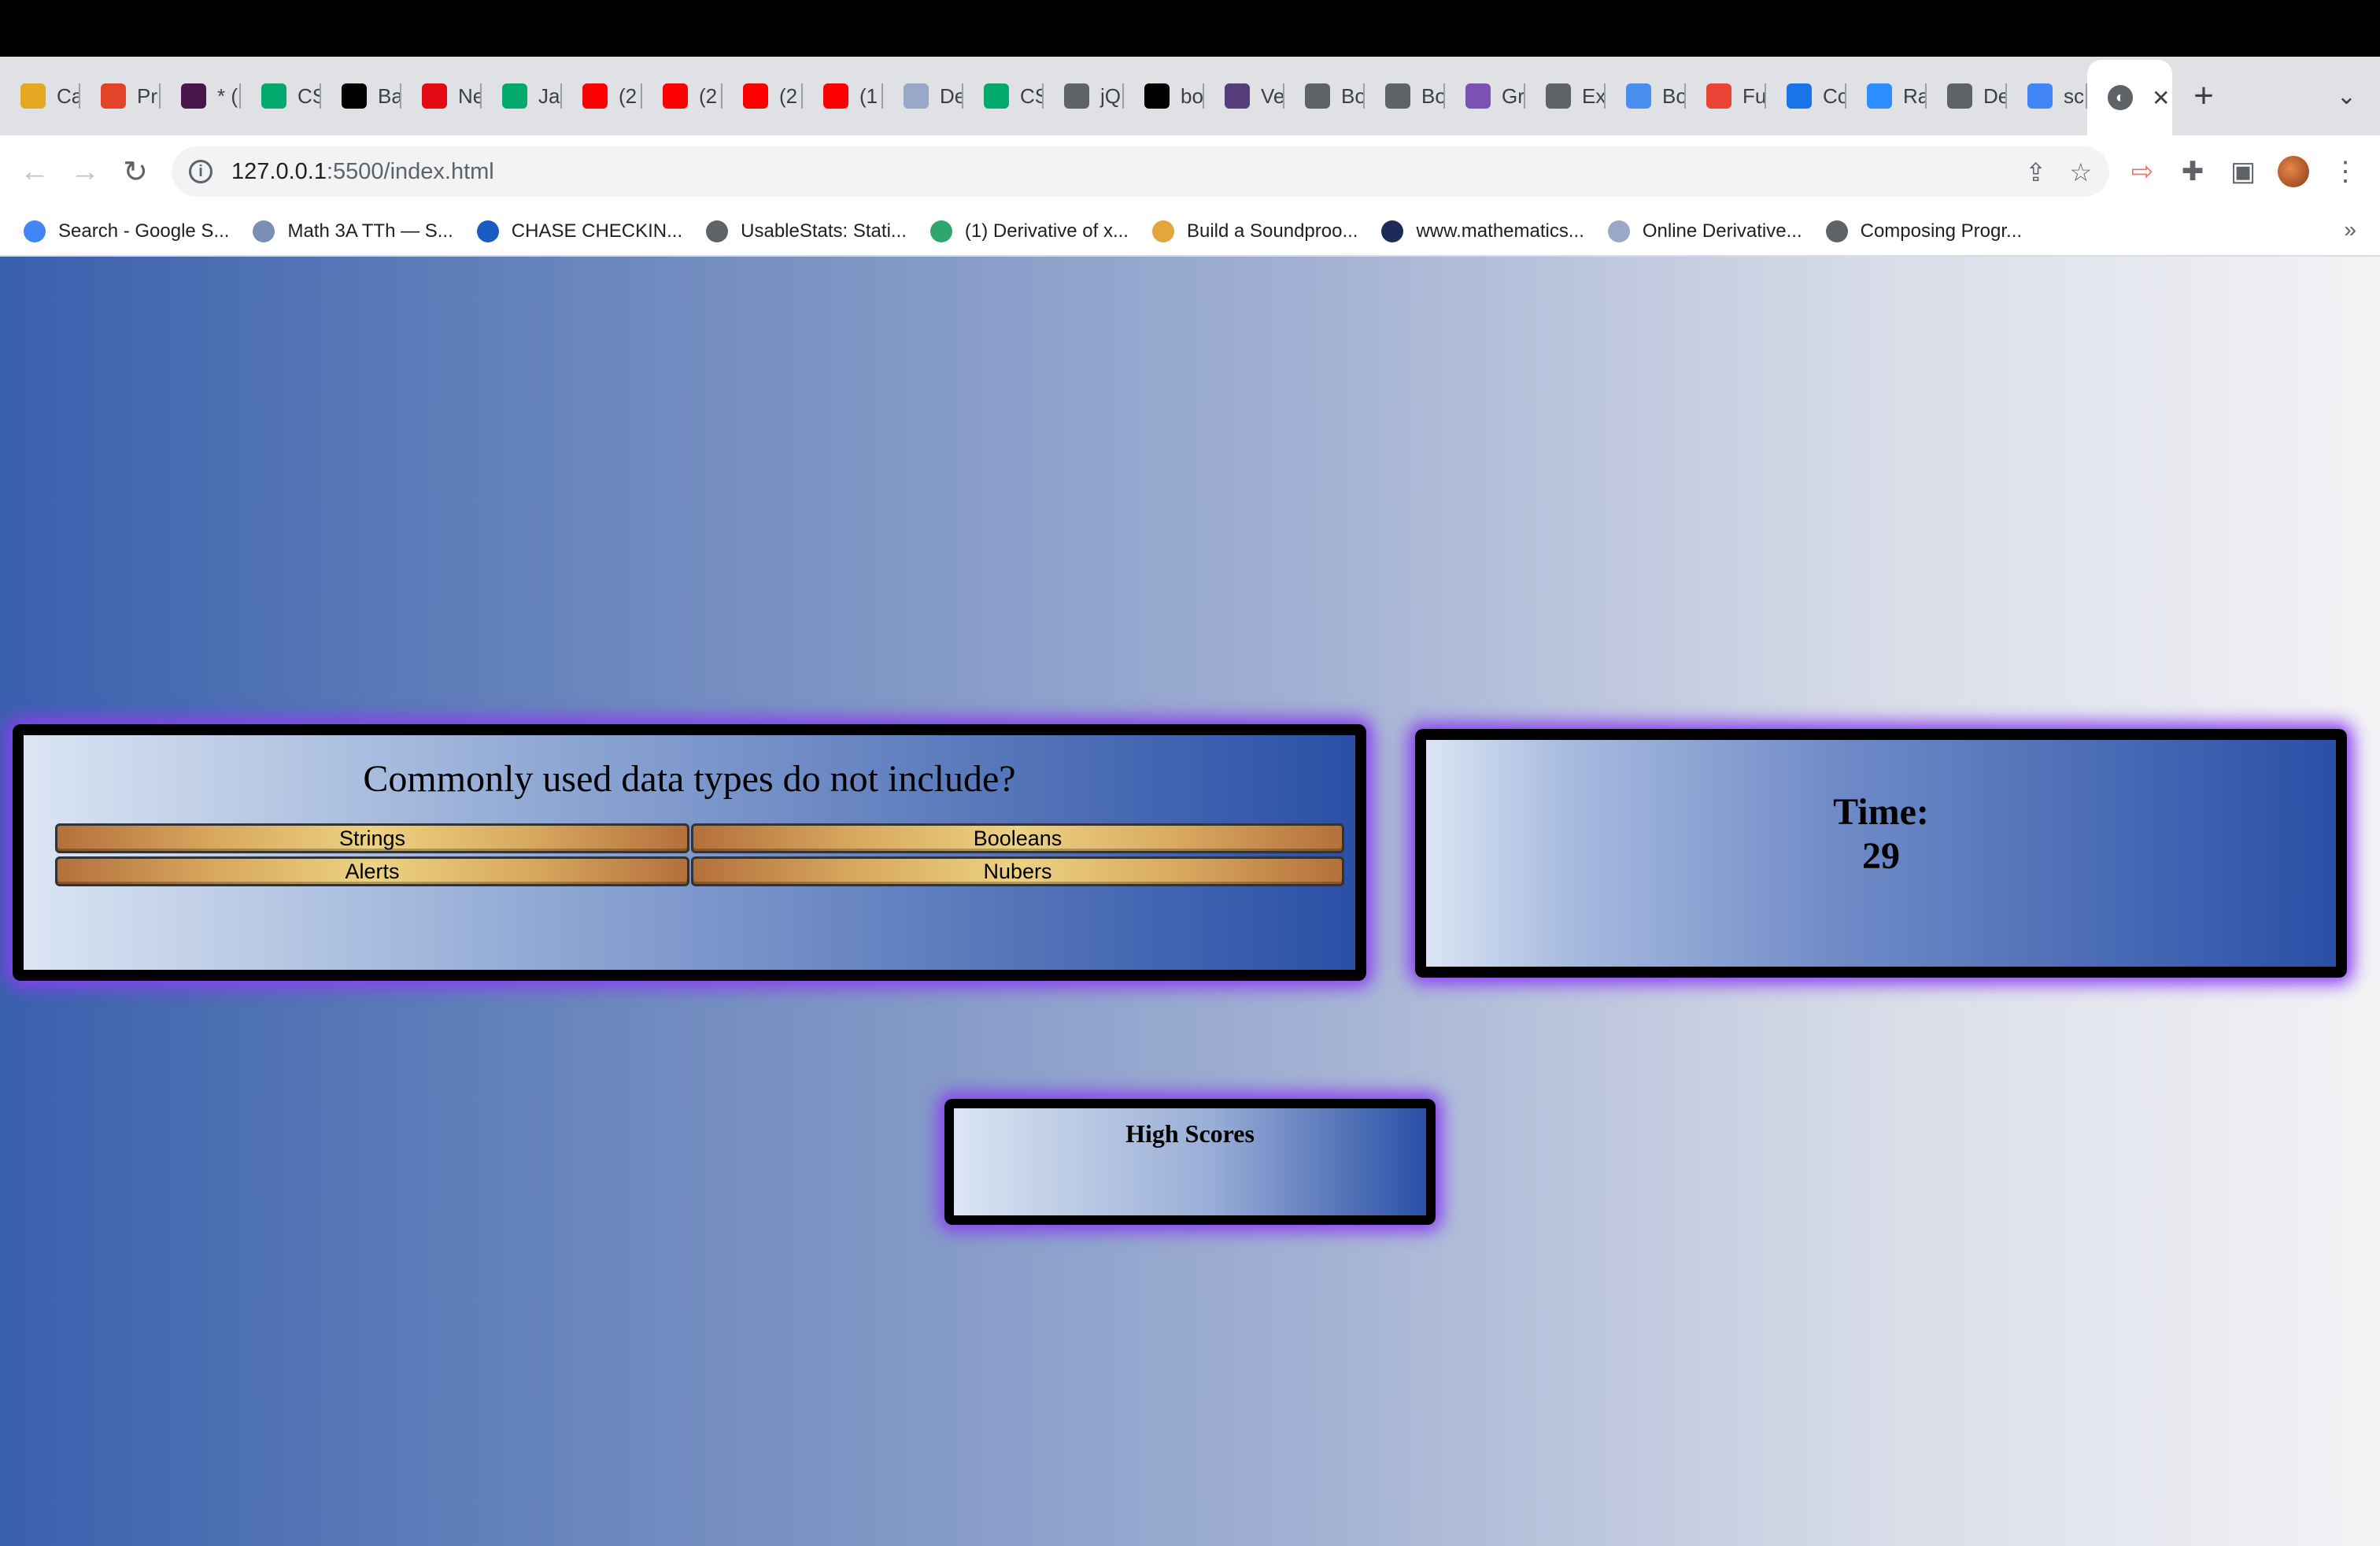  I want to click on tab: sc, so click(2047, 96).